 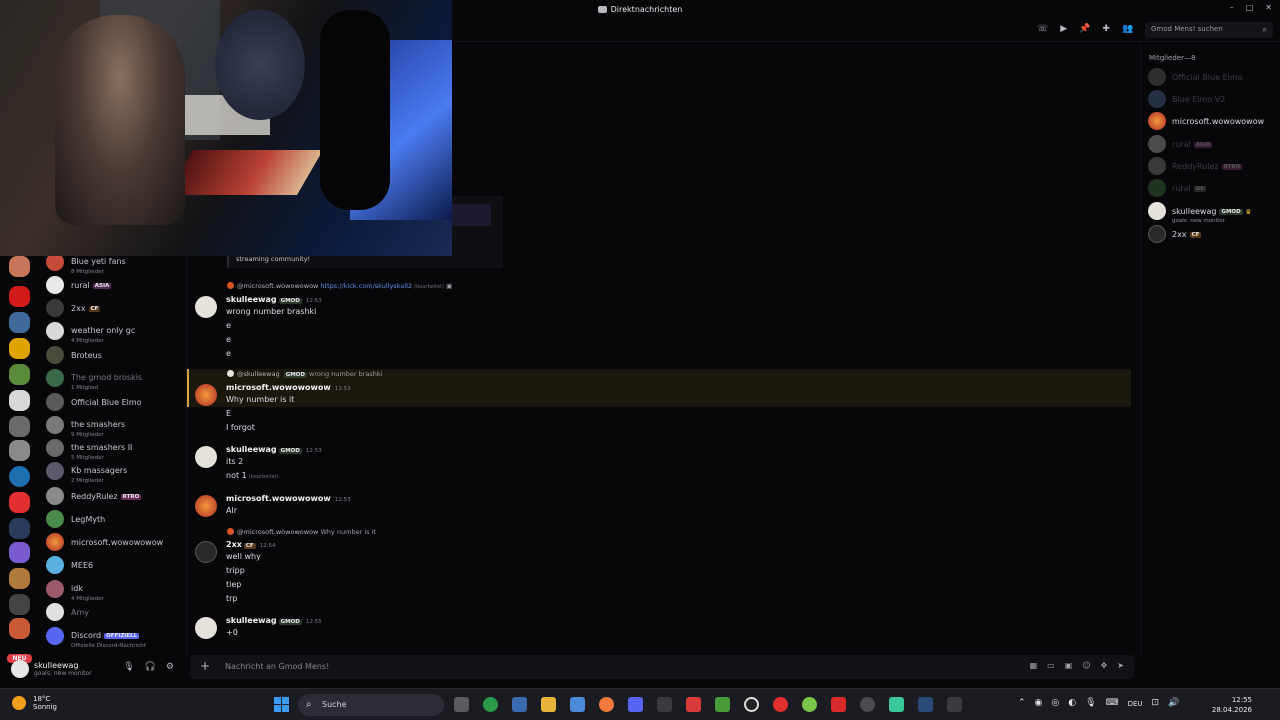 What do you see at coordinates (1213, 77) in the screenshot?
I see `member-item: Official Blue Elmo` at bounding box center [1213, 77].